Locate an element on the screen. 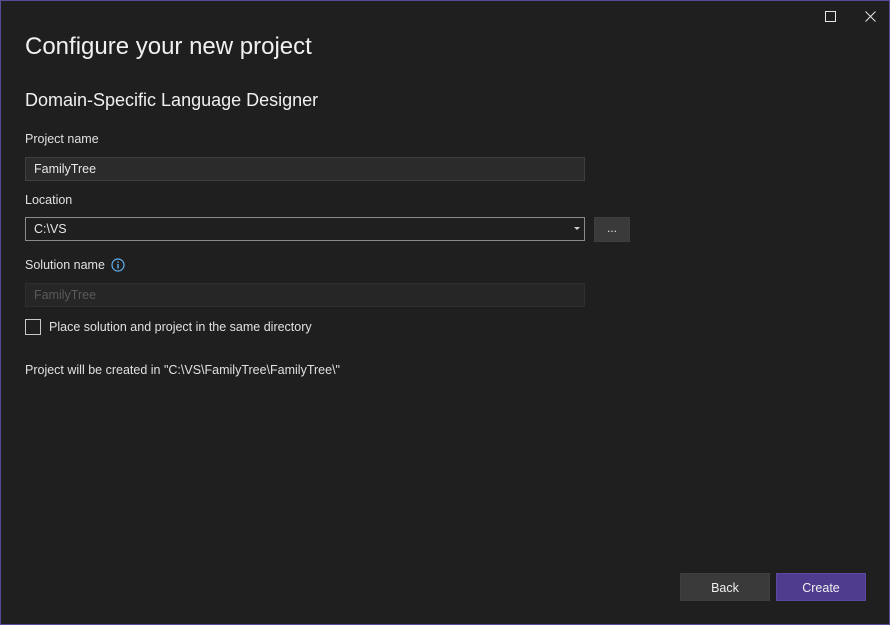 This screenshot has height=625, width=890. project-template-name: Domain-Specific Language Designer is located at coordinates (172, 100).